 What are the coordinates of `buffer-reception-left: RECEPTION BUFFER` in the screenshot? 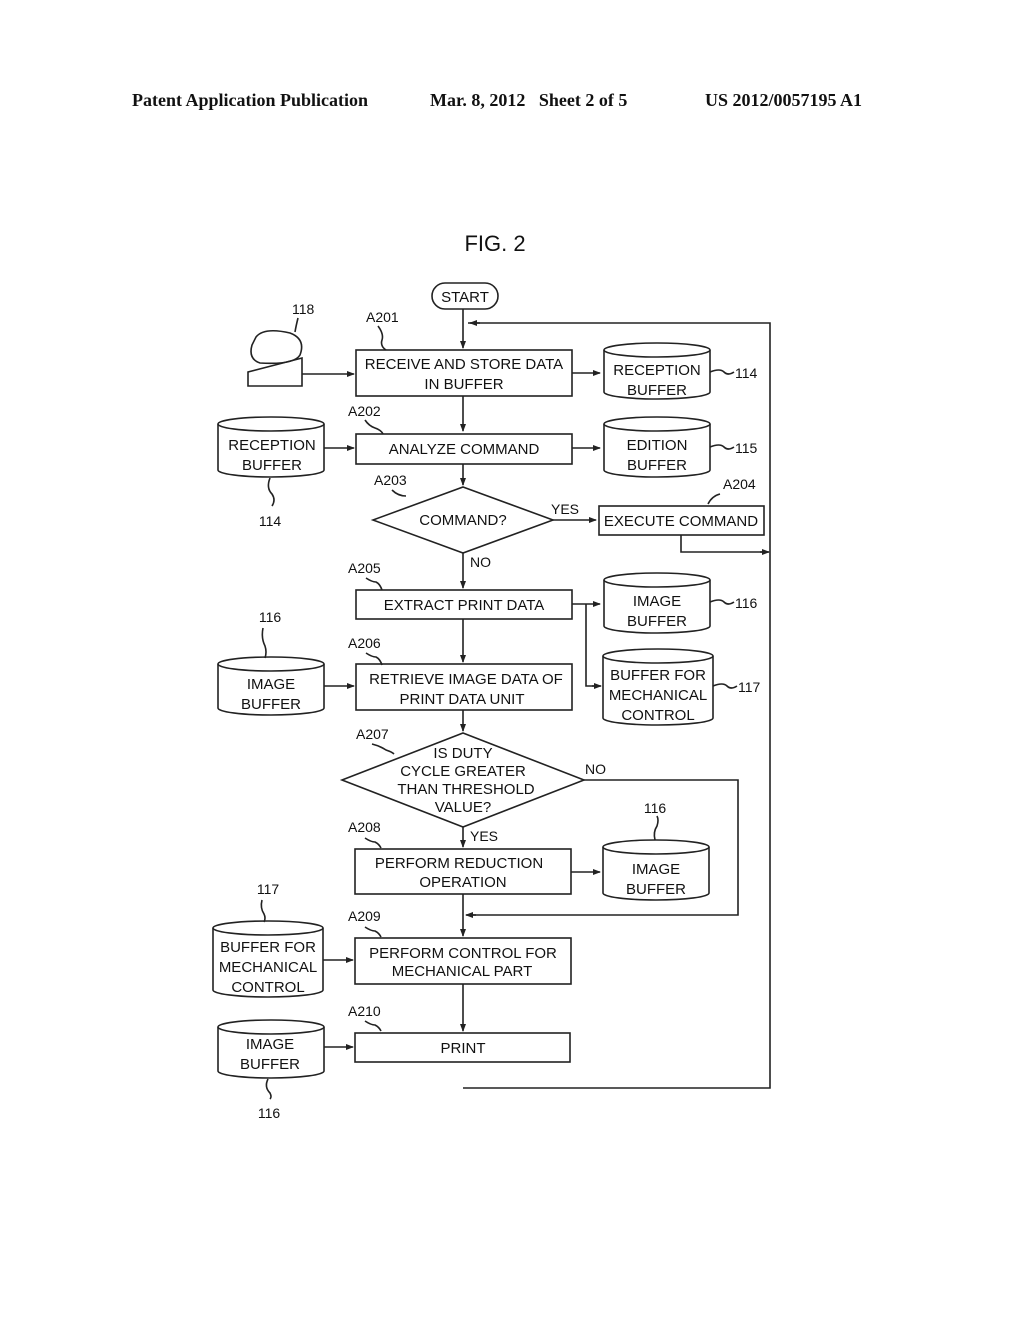 It's located at (271, 447).